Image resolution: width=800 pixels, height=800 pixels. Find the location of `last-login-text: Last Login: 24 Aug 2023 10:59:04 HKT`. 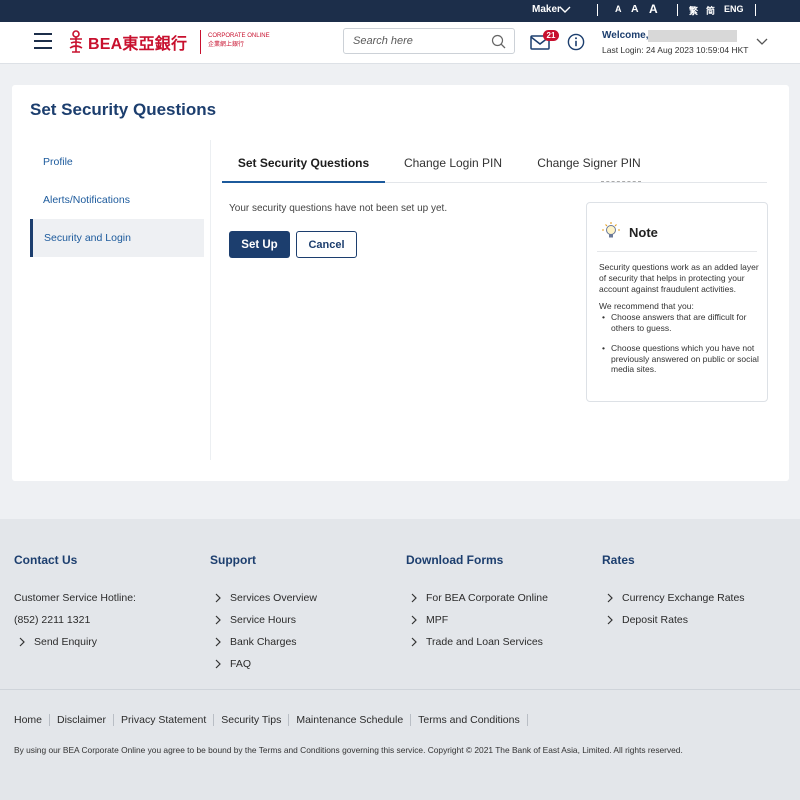

last-login-text: Last Login: 24 Aug 2023 10:59:04 HKT is located at coordinates (675, 50).